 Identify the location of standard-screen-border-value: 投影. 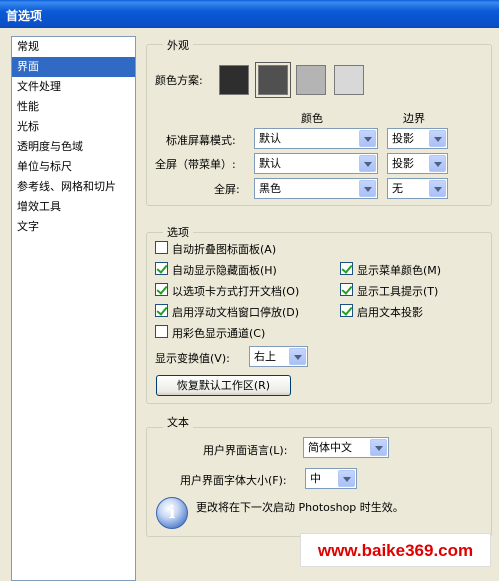
(403, 138).